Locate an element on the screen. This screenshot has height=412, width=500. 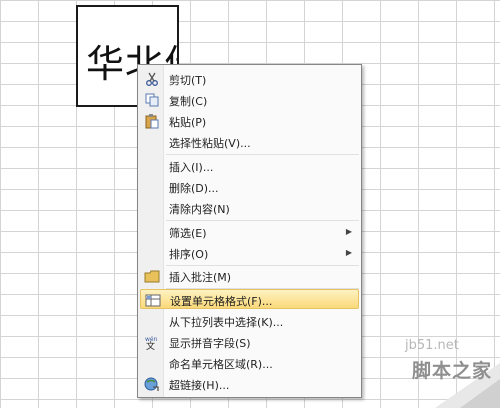
menu-item-show-phonetic: wén 文 显示拼音字段(S) is located at coordinates (249, 342).